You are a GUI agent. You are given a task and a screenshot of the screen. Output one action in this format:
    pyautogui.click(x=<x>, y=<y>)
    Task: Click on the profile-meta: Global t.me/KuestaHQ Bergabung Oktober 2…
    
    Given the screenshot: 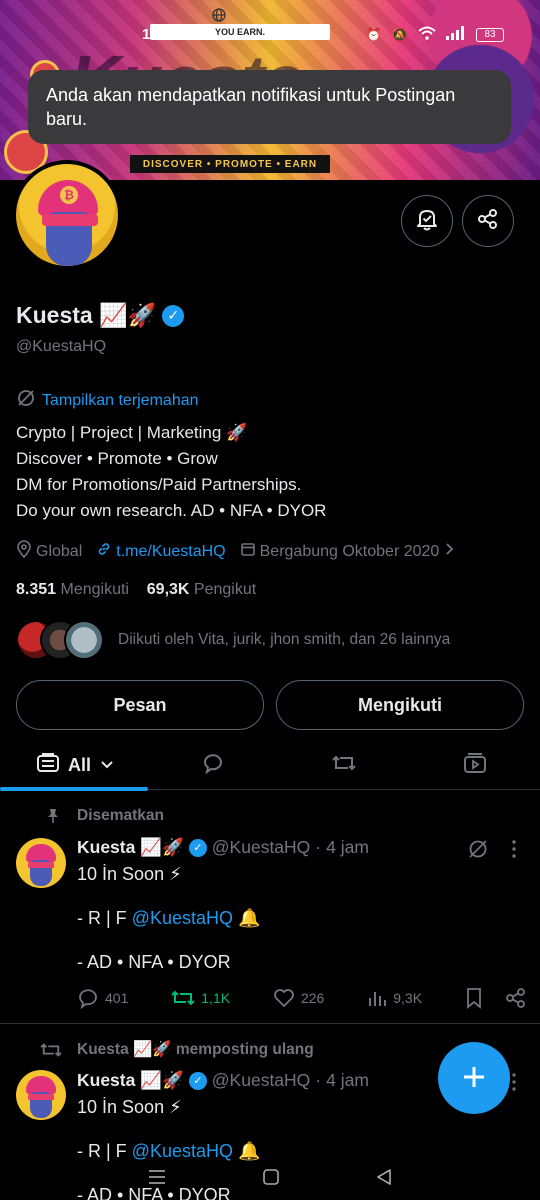 What is the action you would take?
    pyautogui.click(x=235, y=551)
    